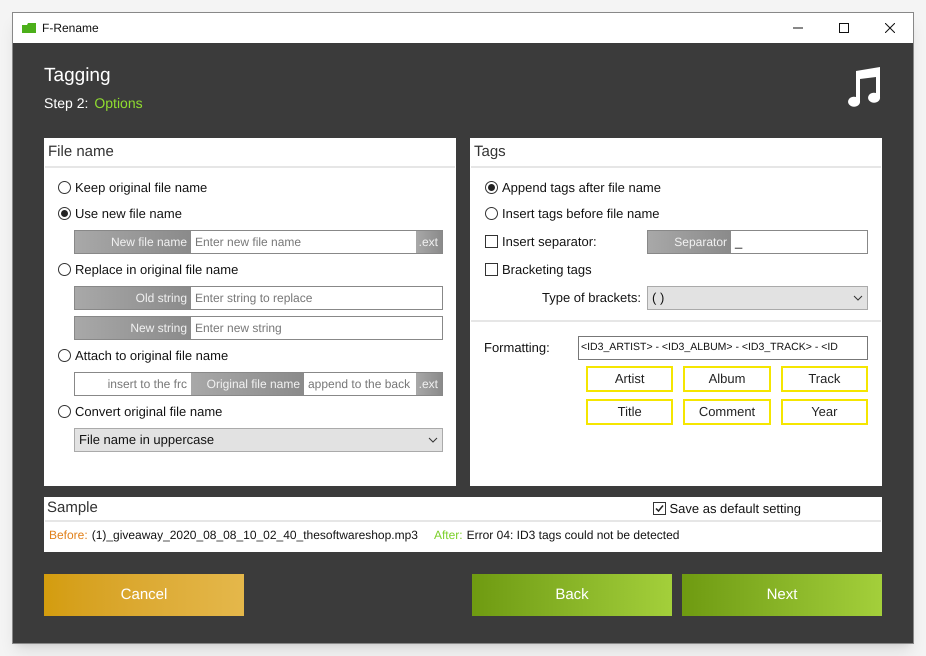 The width and height of the screenshot is (926, 656). Describe the element at coordinates (29, 28) in the screenshot. I see `folder-icon` at that location.